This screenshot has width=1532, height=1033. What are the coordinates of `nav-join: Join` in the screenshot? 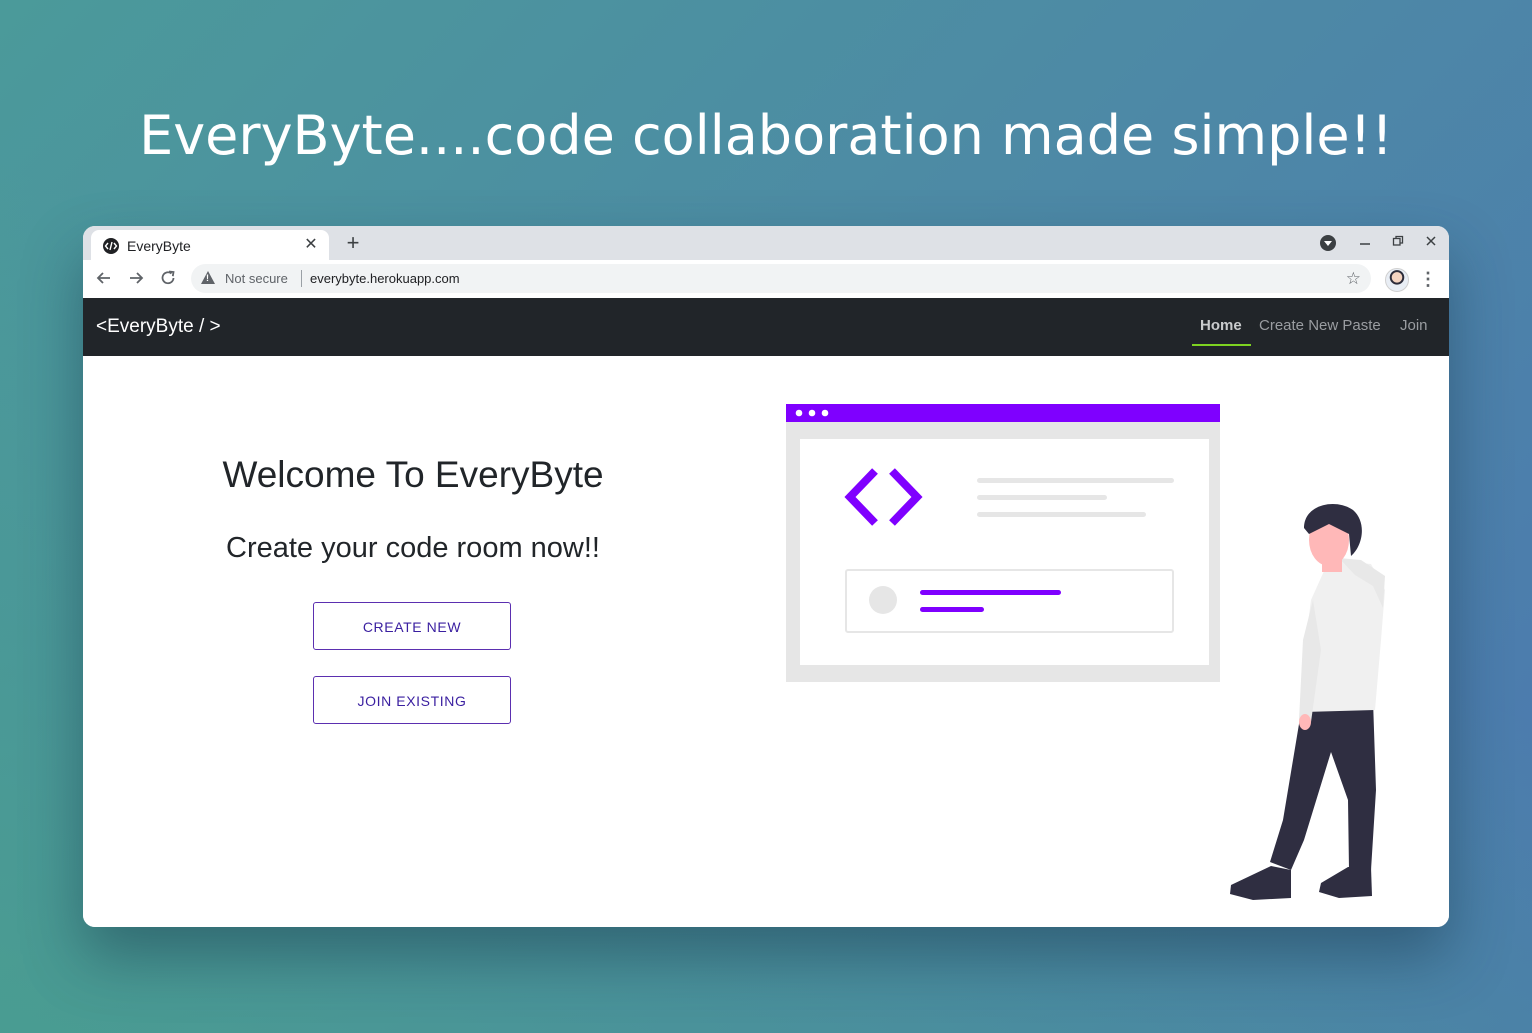 It's located at (1414, 325).